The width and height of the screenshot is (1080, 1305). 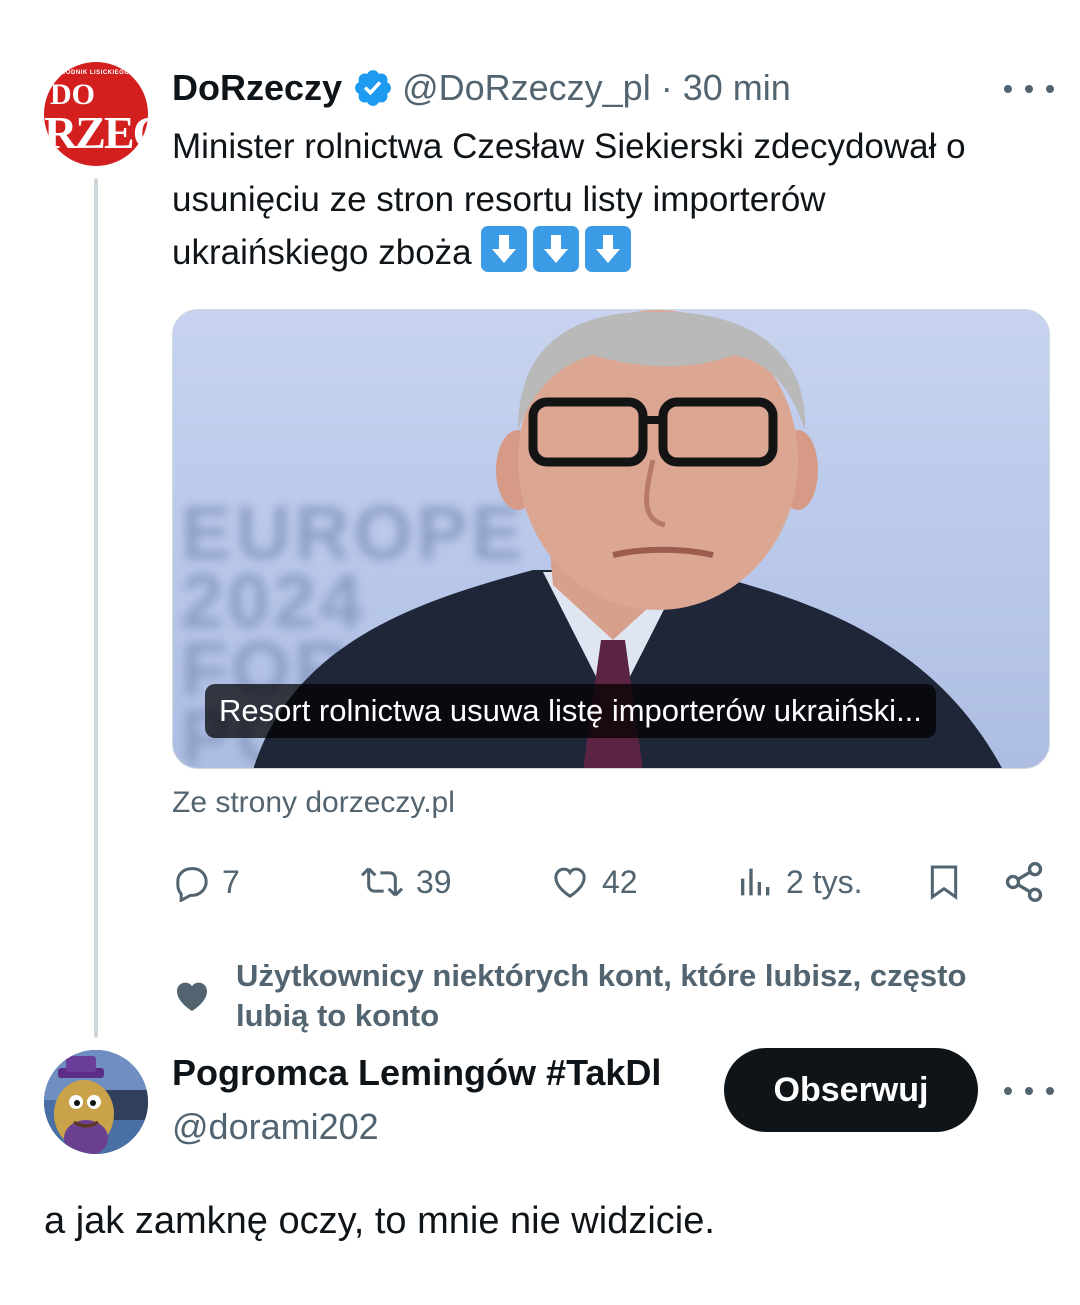 I want to click on suggested-avatar, so click(x=96, y=1102).